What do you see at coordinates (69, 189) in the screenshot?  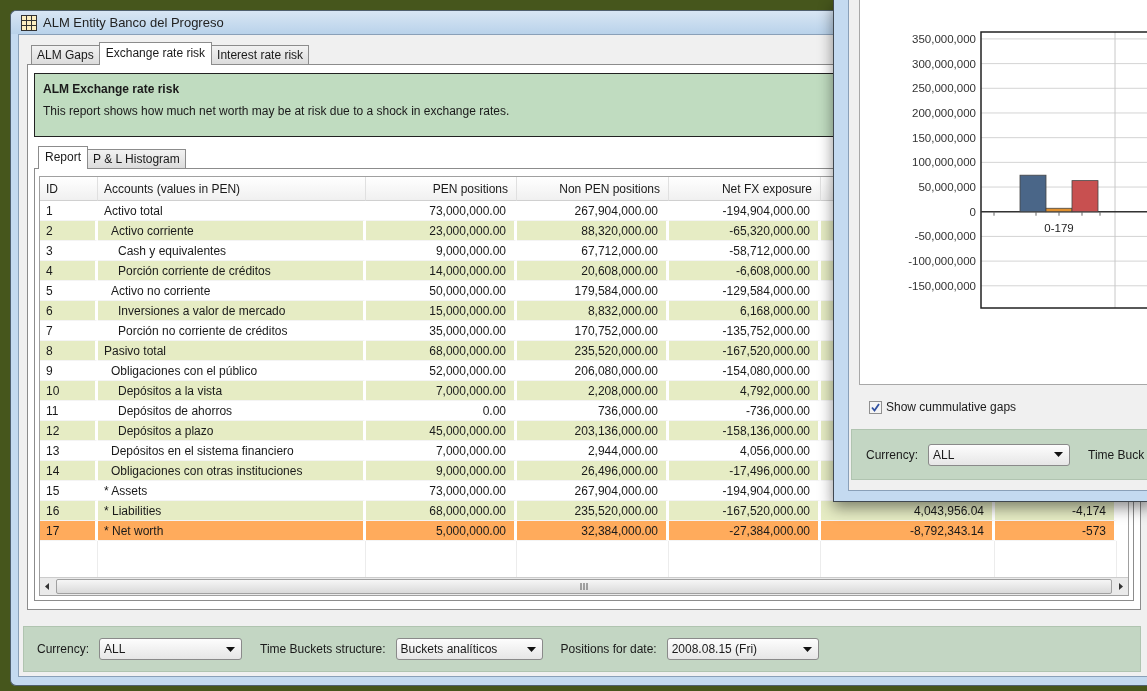 I see `column-header: ID` at bounding box center [69, 189].